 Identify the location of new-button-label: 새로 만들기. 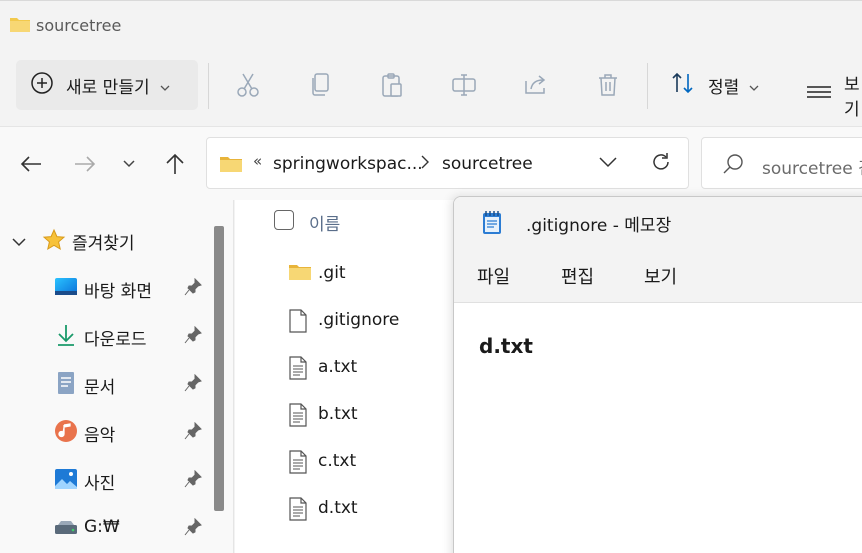
(108, 87).